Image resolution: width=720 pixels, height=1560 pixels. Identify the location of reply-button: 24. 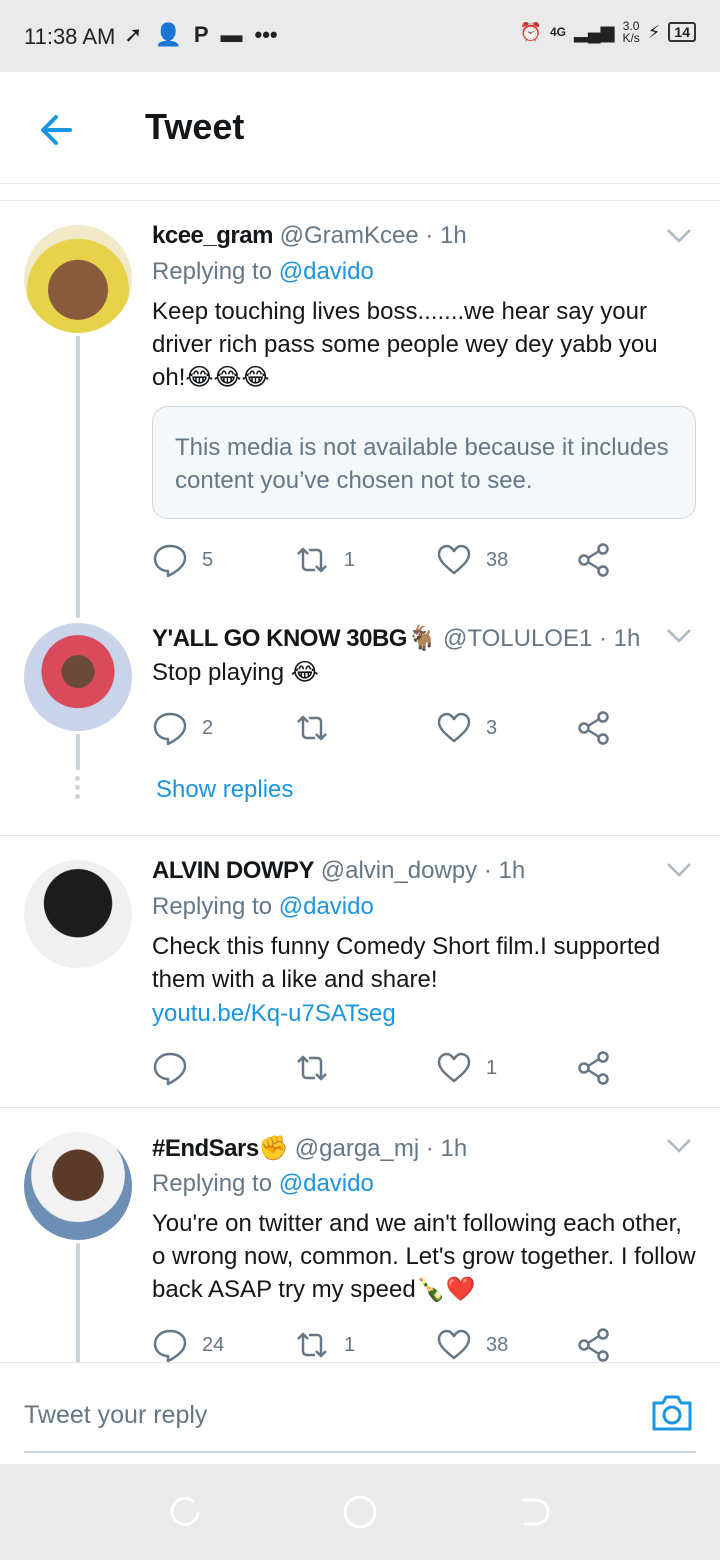
(188, 1343).